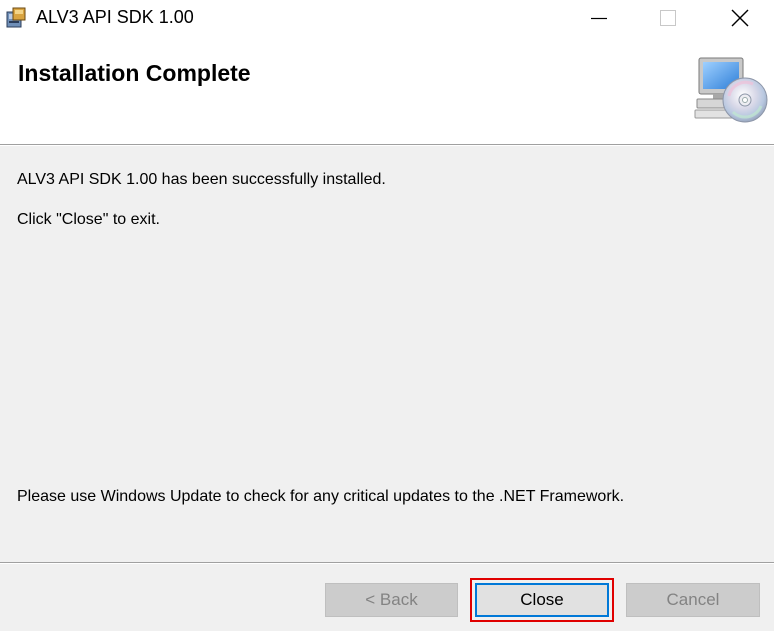 The height and width of the screenshot is (631, 774). I want to click on banner-divider, so click(387, 145).